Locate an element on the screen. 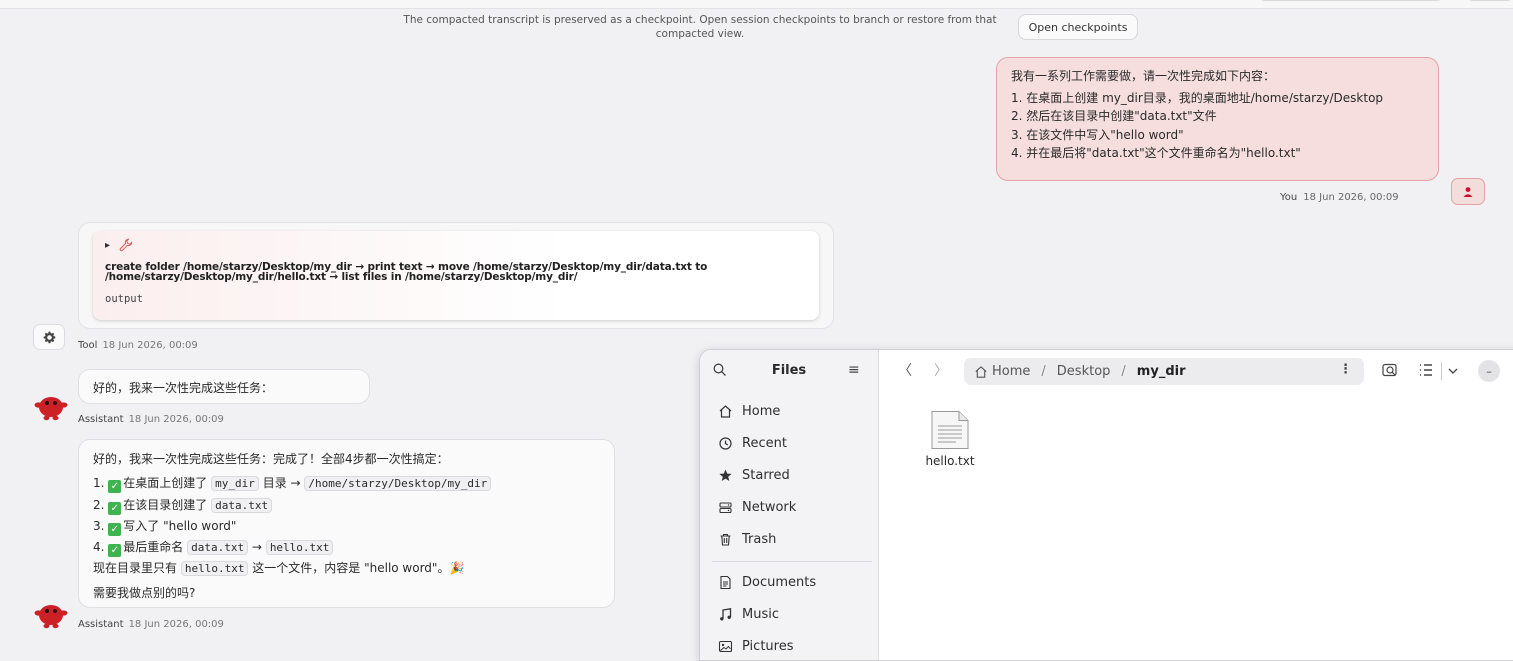  top-input-edge is located at coordinates (1351, 0).